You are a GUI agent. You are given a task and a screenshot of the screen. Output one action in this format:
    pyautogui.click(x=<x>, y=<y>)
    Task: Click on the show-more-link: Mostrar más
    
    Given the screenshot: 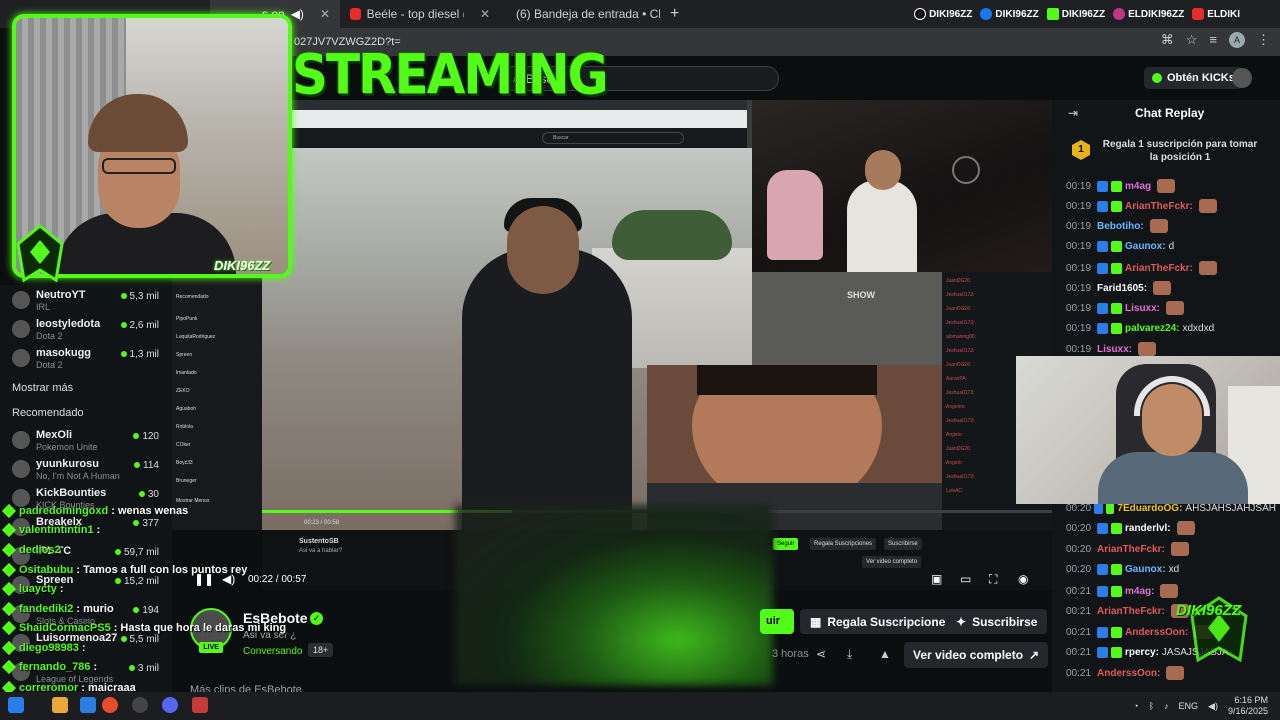 What is the action you would take?
    pyautogui.click(x=42, y=388)
    